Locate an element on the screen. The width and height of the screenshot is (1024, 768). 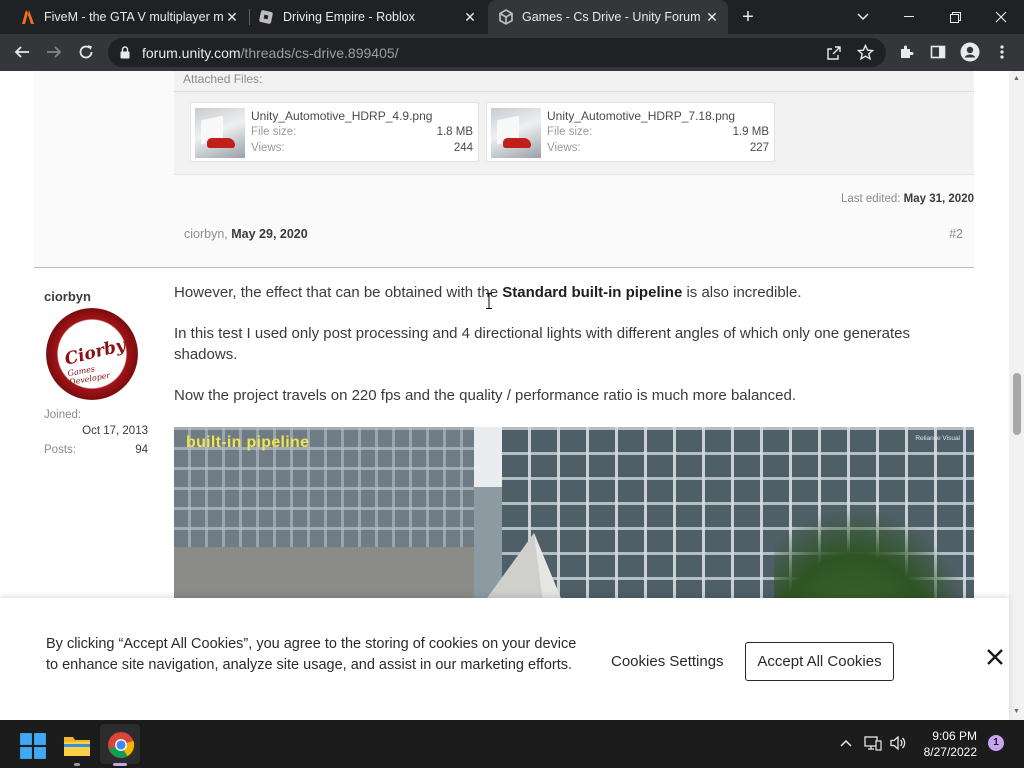
close-icon is located at coordinates (995, 657).